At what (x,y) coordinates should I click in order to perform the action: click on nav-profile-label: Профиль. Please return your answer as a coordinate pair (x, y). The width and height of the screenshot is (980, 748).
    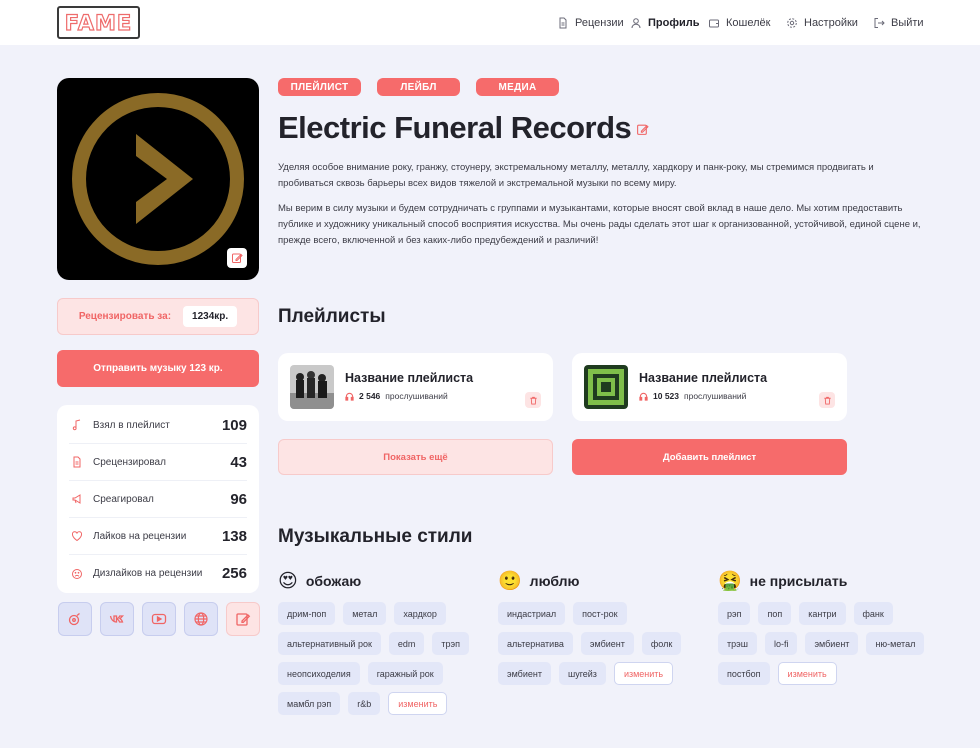
    Looking at the image, I should click on (674, 22).